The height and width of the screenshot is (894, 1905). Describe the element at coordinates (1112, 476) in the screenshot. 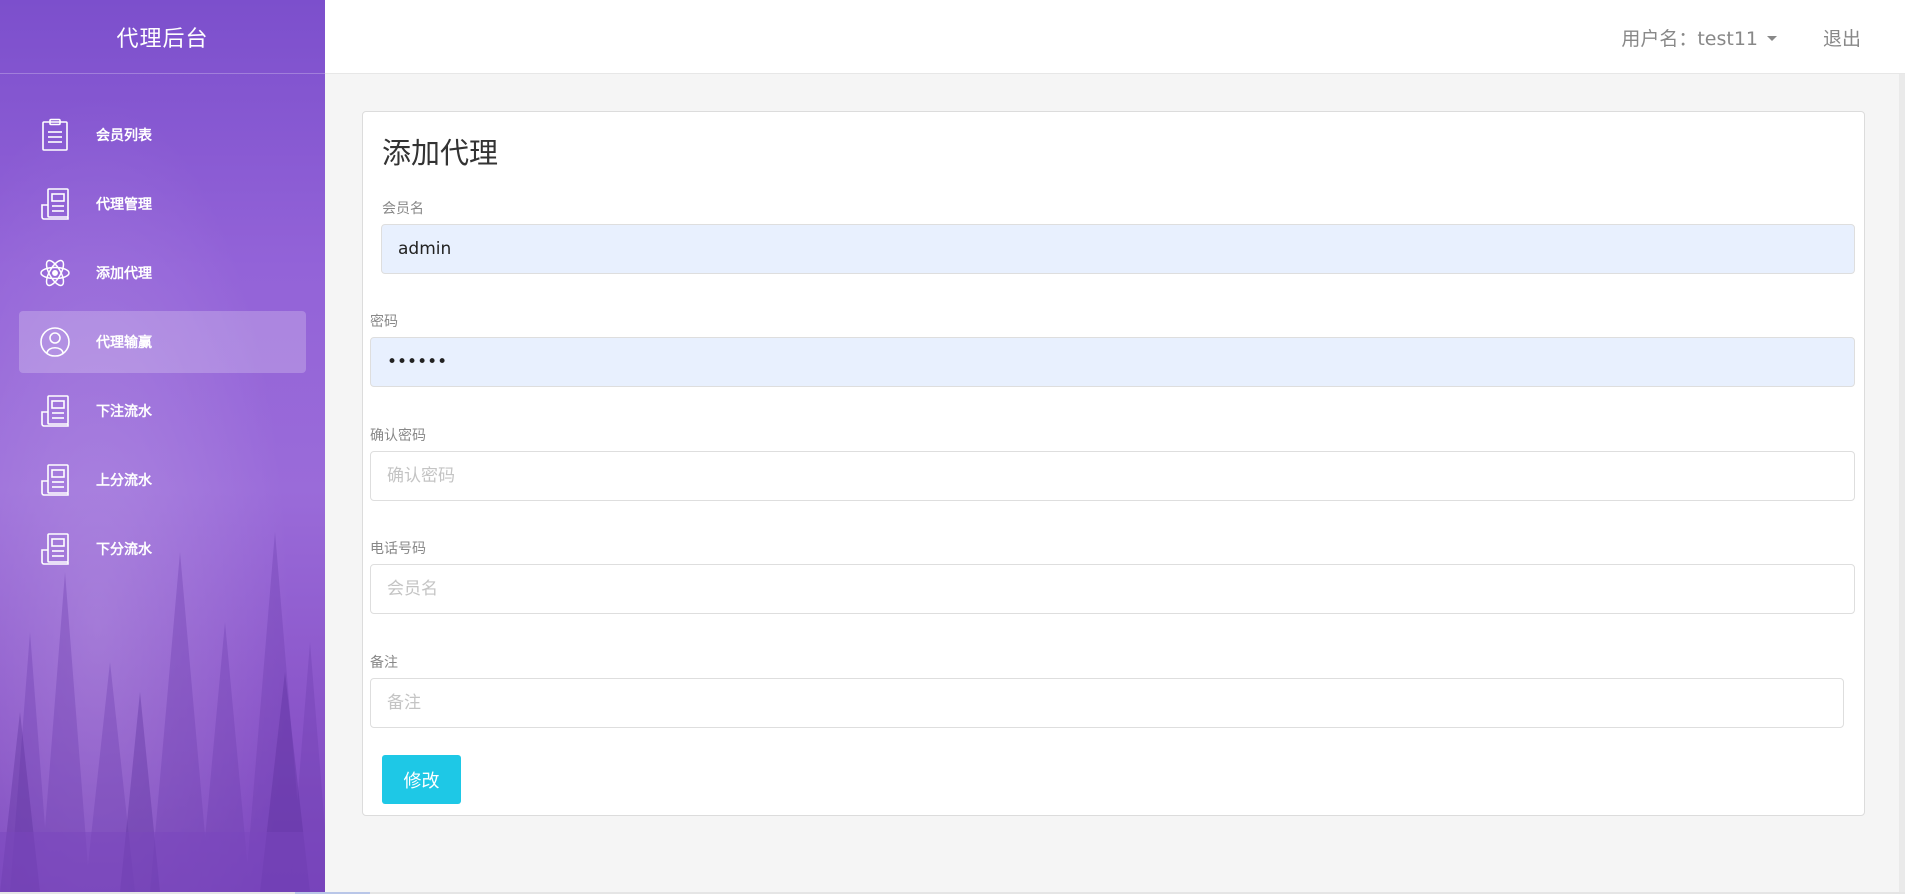

I see `confirm-password-input` at that location.